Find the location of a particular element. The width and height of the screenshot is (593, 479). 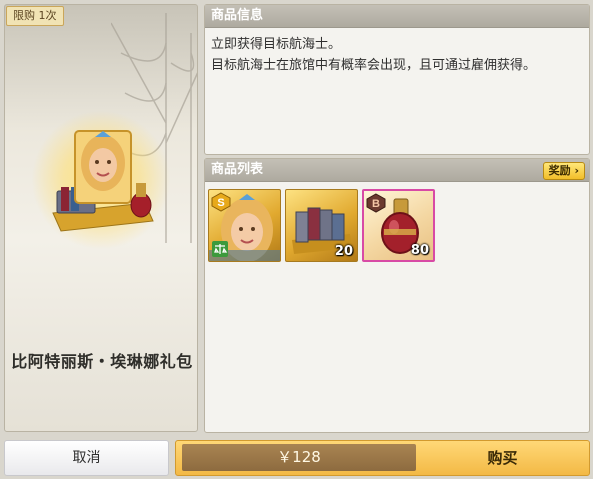

pack-title: 比阿特丽斯・埃琳娜礼包 is located at coordinates (102, 361).